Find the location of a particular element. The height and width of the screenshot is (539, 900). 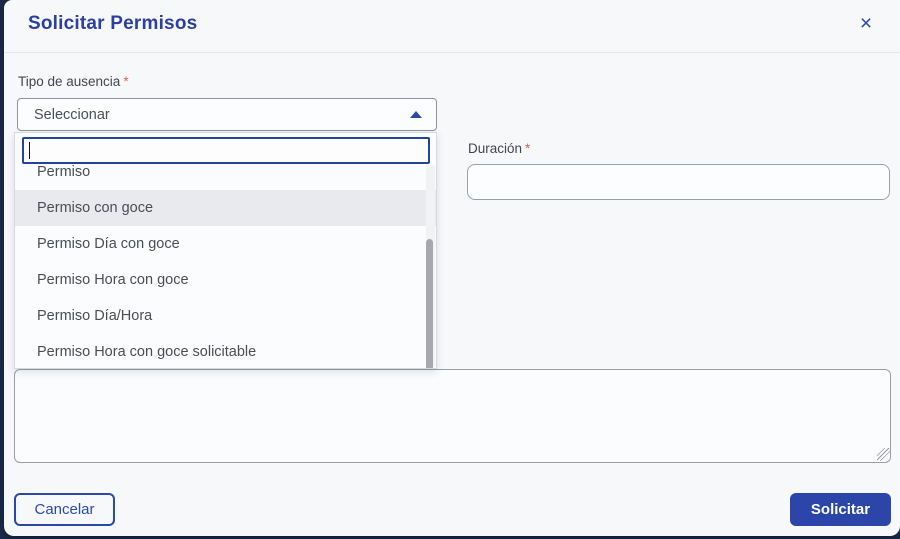

dropdown-option-permiso-con-goce: Permiso con goce is located at coordinates (225, 208).